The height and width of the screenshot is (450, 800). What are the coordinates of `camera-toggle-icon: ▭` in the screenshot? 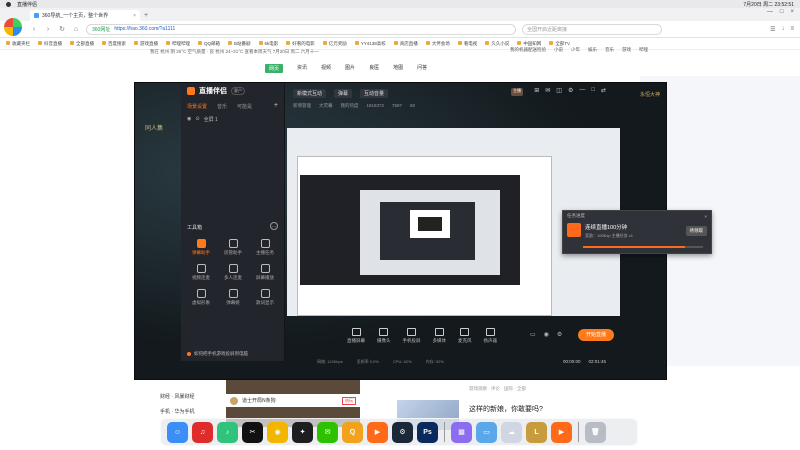 It's located at (533, 334).